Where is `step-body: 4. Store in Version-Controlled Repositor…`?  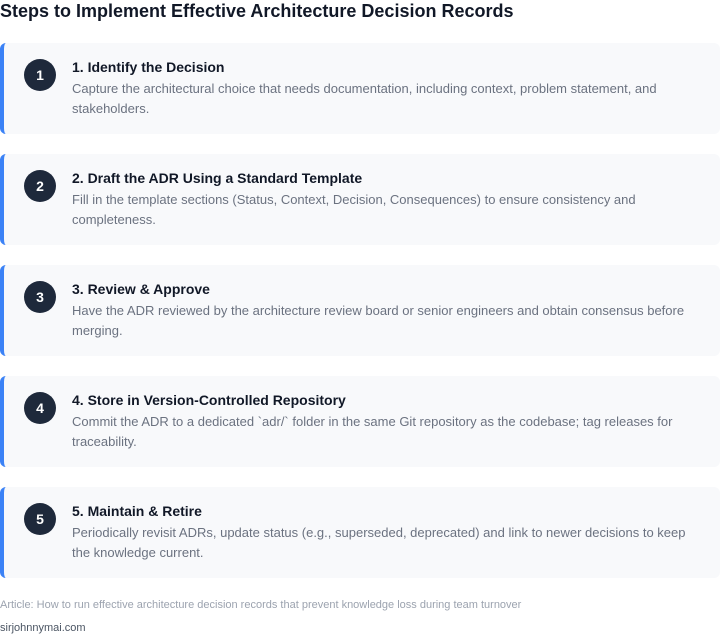 step-body: 4. Store in Version-Controlled Repositor… is located at coordinates (387, 421).